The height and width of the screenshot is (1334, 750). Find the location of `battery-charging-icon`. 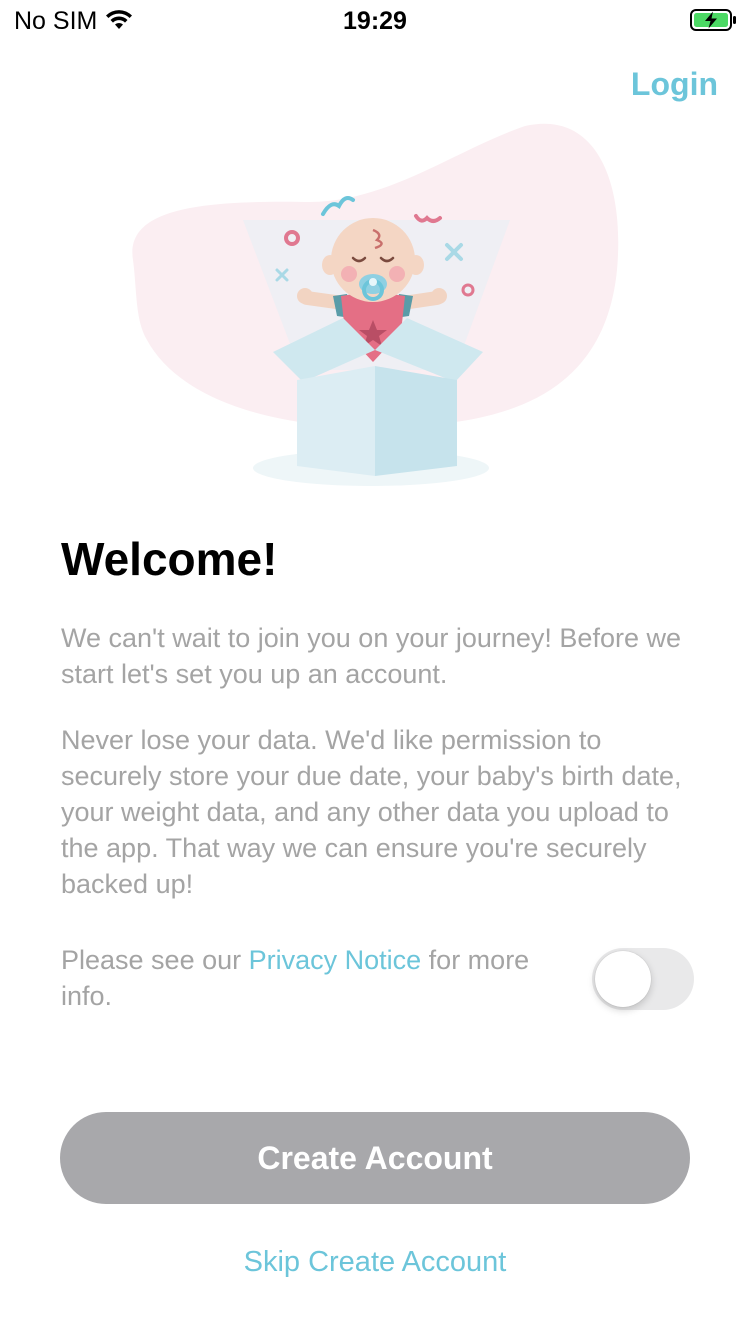

battery-charging-icon is located at coordinates (714, 22).